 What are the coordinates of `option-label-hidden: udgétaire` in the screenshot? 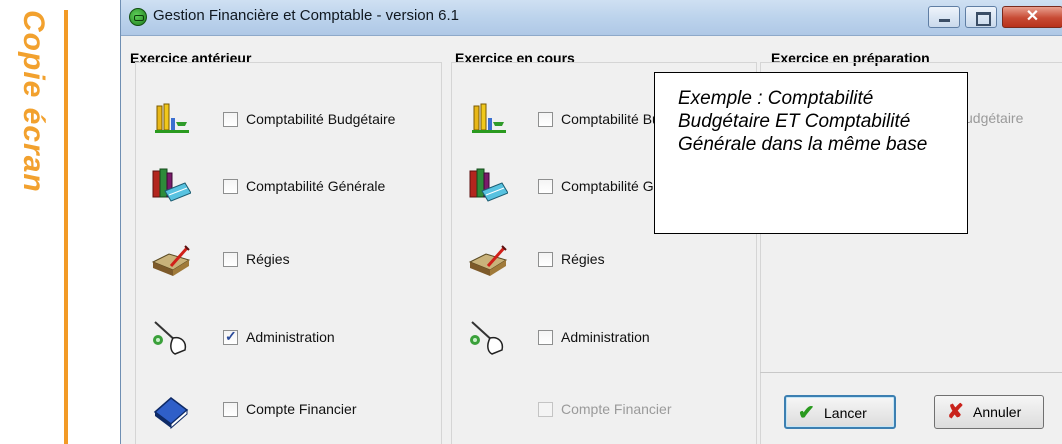 It's located at (994, 118).